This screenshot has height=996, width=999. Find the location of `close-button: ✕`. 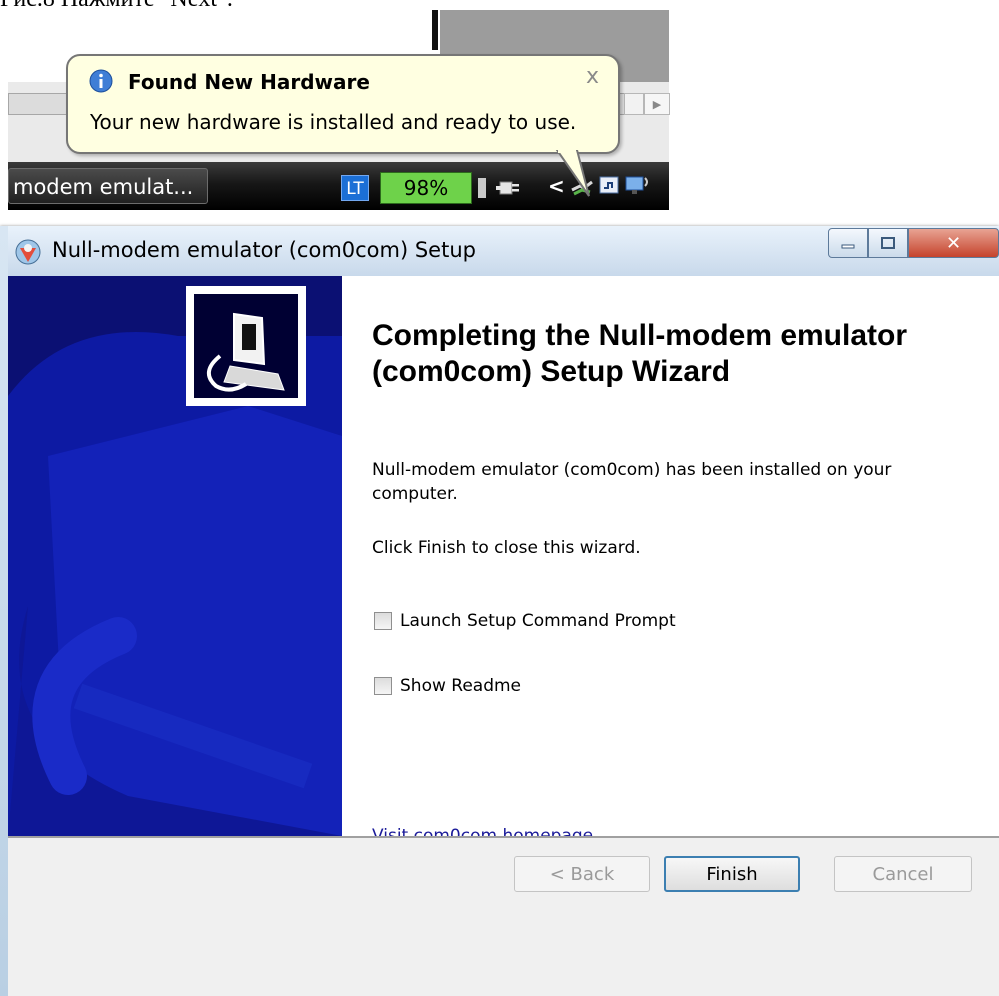

close-button: ✕ is located at coordinates (953, 243).